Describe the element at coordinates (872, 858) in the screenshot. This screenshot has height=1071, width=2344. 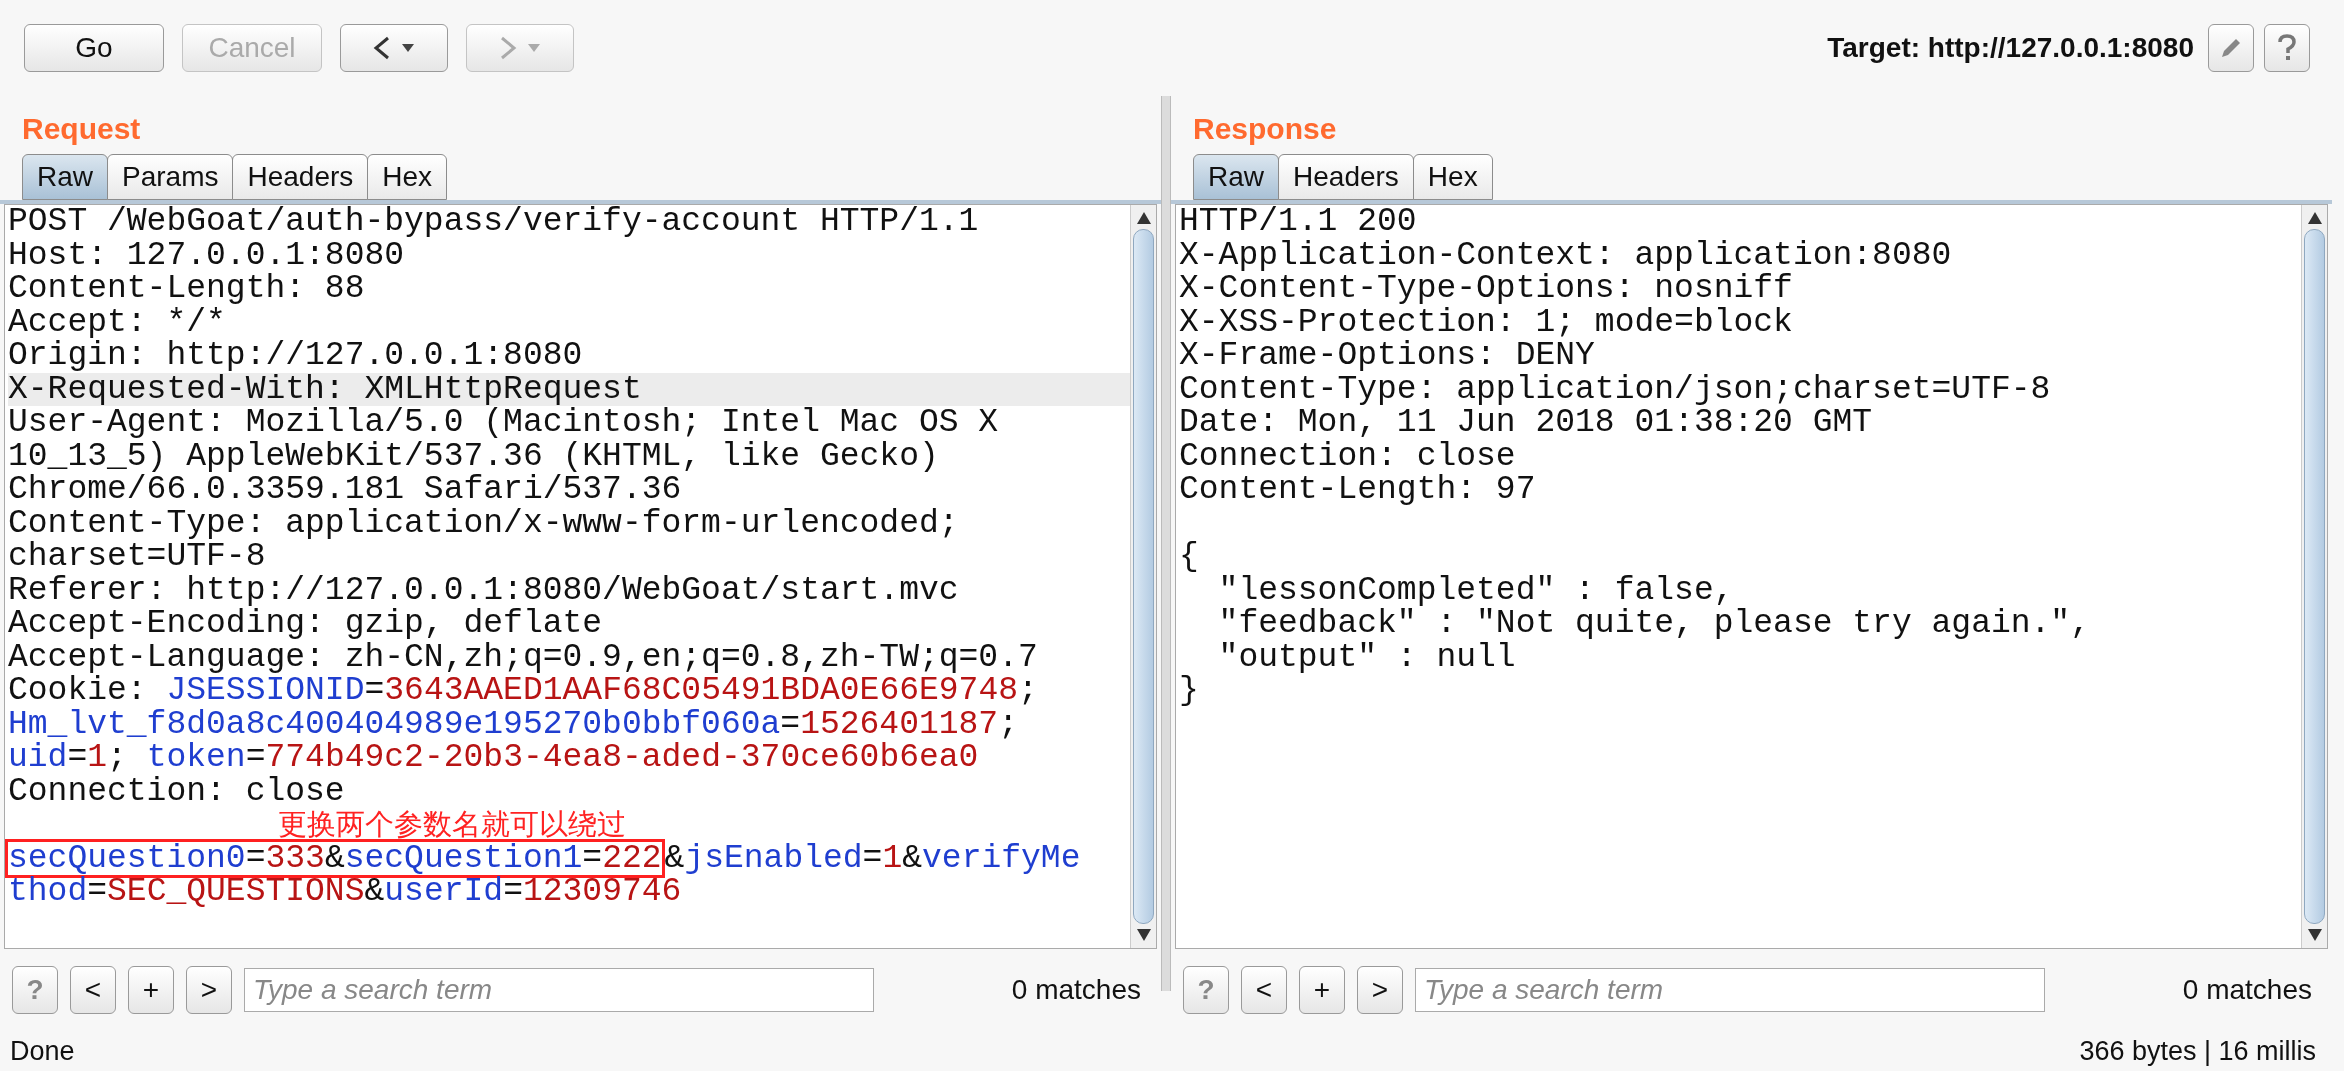
I see `code-text: =` at that location.